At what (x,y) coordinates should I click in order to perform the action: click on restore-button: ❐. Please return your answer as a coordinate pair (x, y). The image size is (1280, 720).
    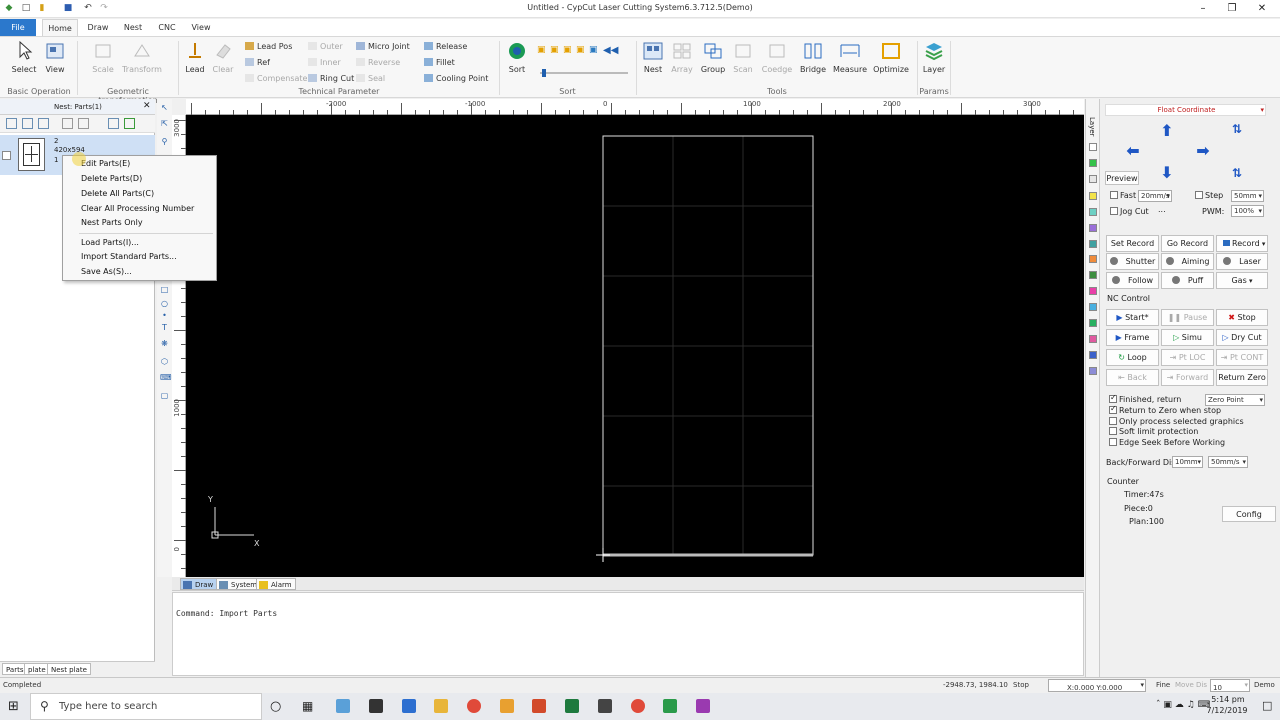
    Looking at the image, I should click on (1232, 9).